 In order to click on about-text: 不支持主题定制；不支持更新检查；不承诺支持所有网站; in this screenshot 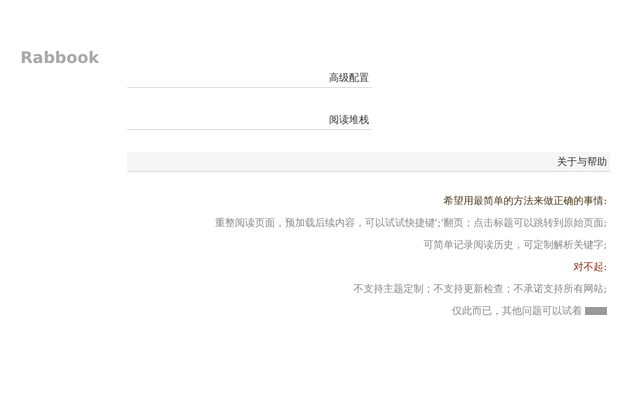, I will do `click(480, 289)`.